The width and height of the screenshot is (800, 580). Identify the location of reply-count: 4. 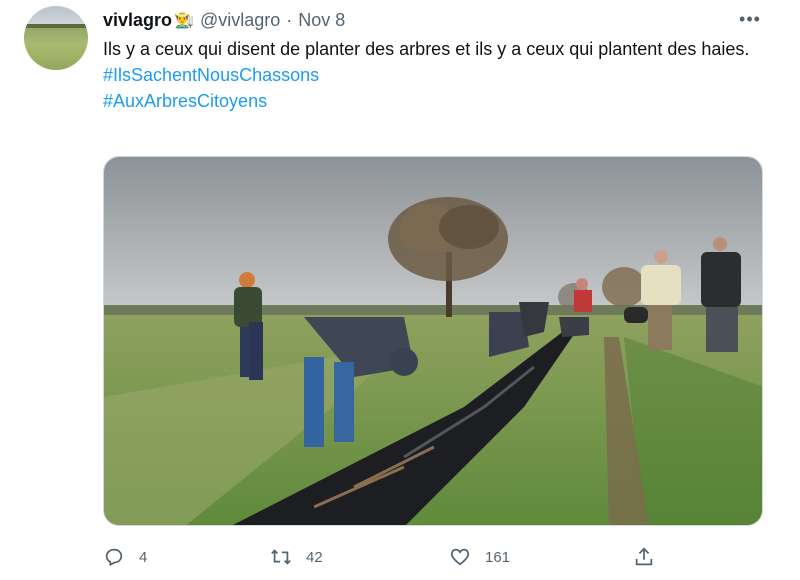
(143, 557).